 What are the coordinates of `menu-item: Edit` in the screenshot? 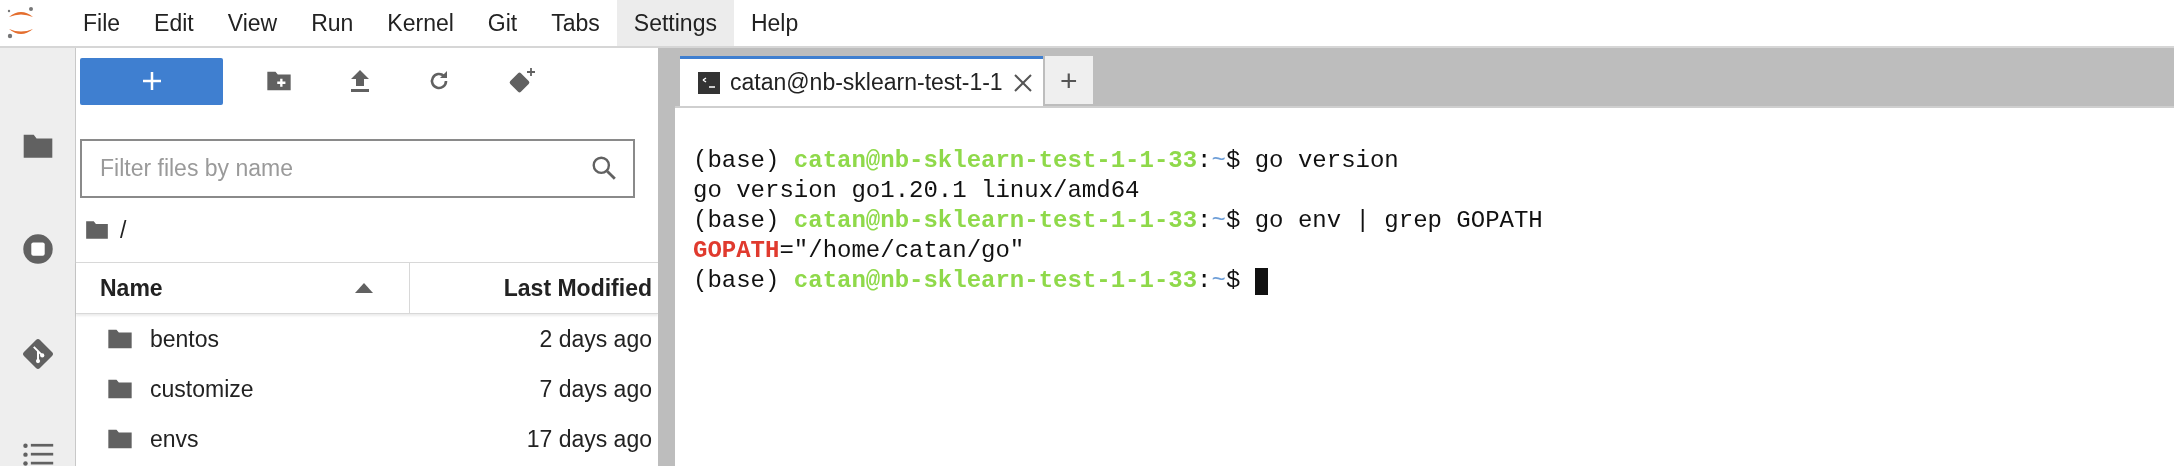 It's located at (174, 23).